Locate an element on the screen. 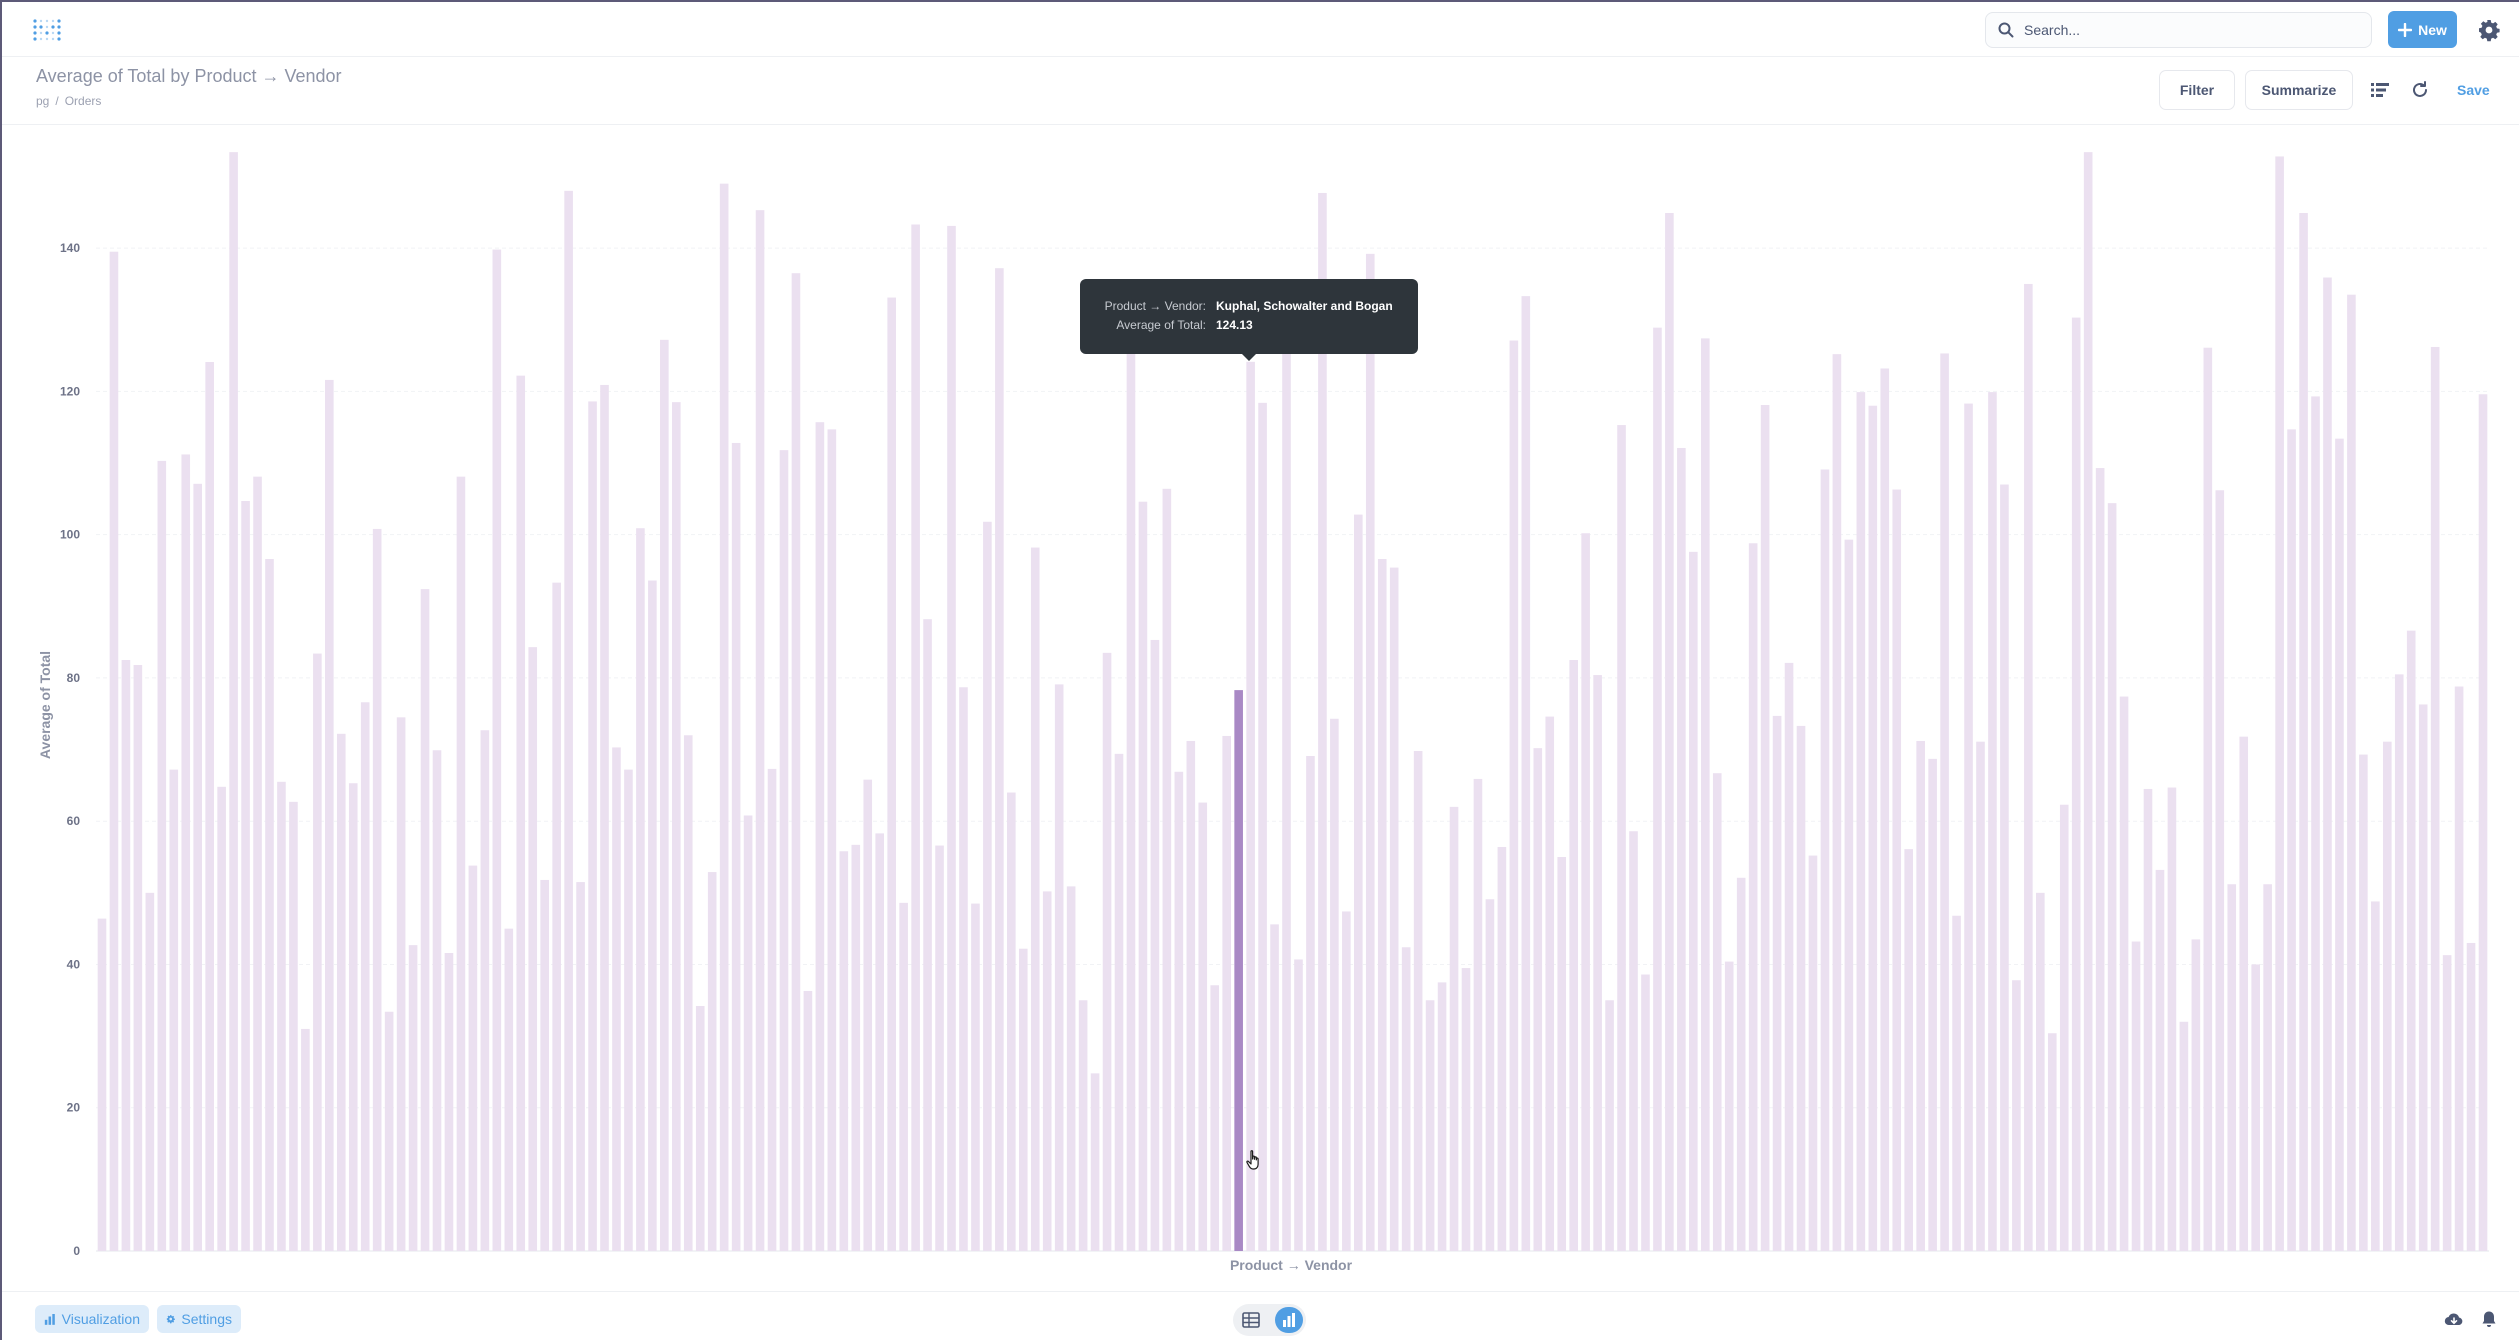  chart-view-button is located at coordinates (1289, 1320).